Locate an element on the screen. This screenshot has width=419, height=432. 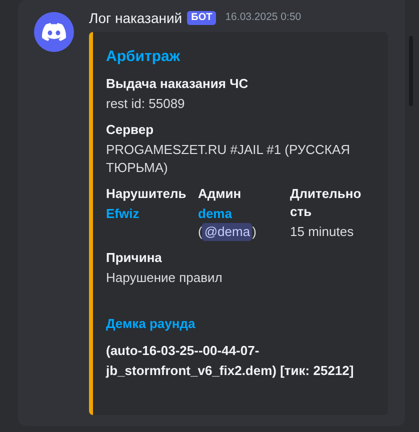
user-link: Efwiz is located at coordinates (123, 214).